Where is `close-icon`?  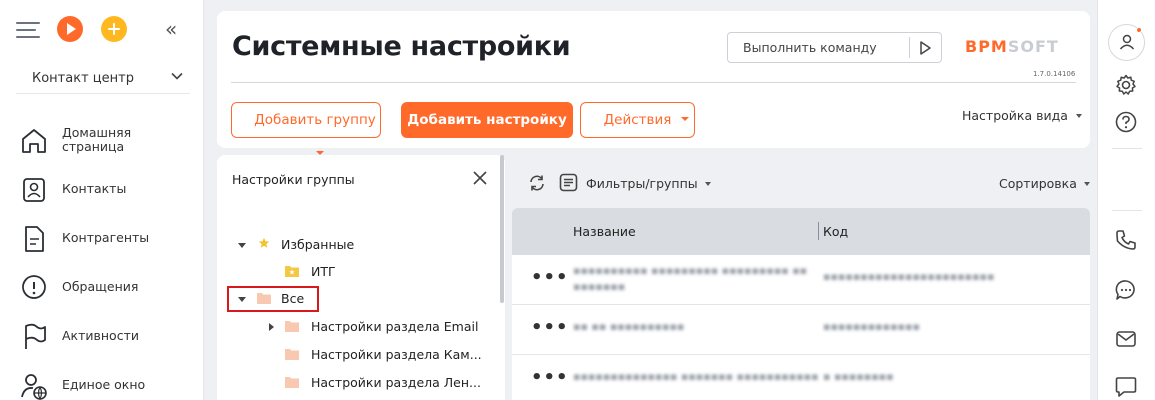 close-icon is located at coordinates (480, 178).